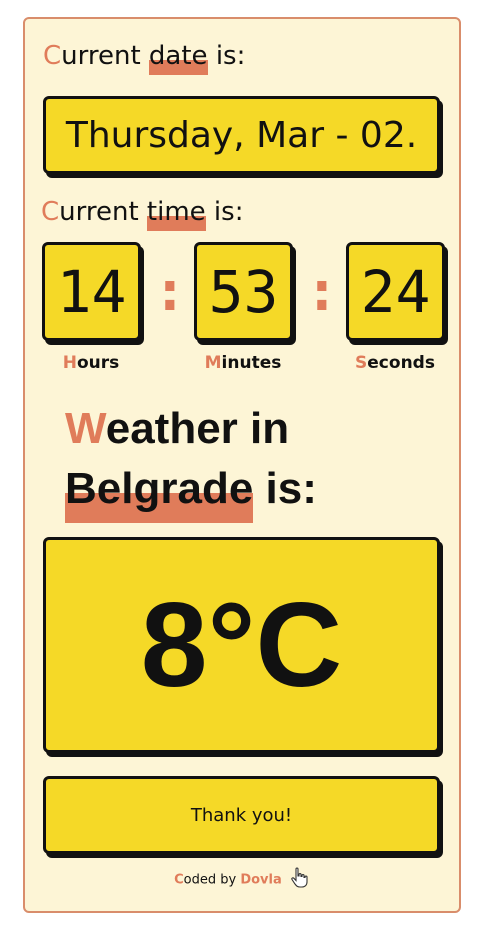 The height and width of the screenshot is (933, 485). Describe the element at coordinates (395, 363) in the screenshot. I see `seconds-label: Seconds` at that location.